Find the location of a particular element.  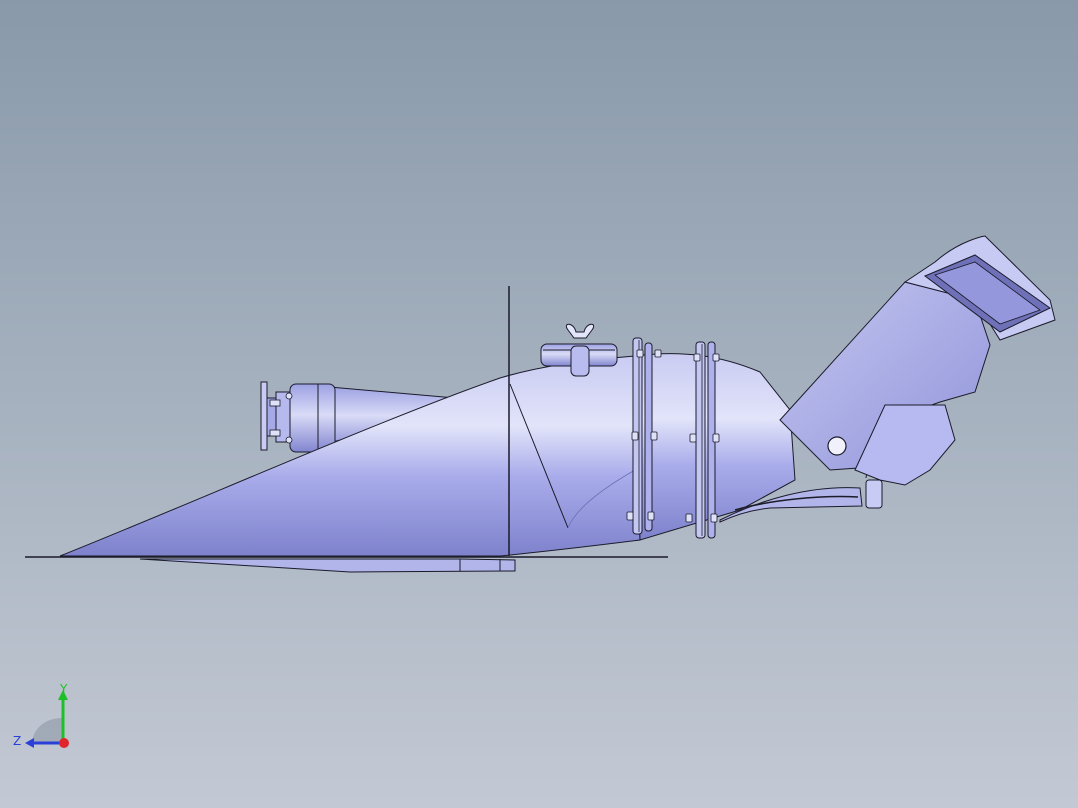

outlet-hopper is located at coordinates (917, 360).